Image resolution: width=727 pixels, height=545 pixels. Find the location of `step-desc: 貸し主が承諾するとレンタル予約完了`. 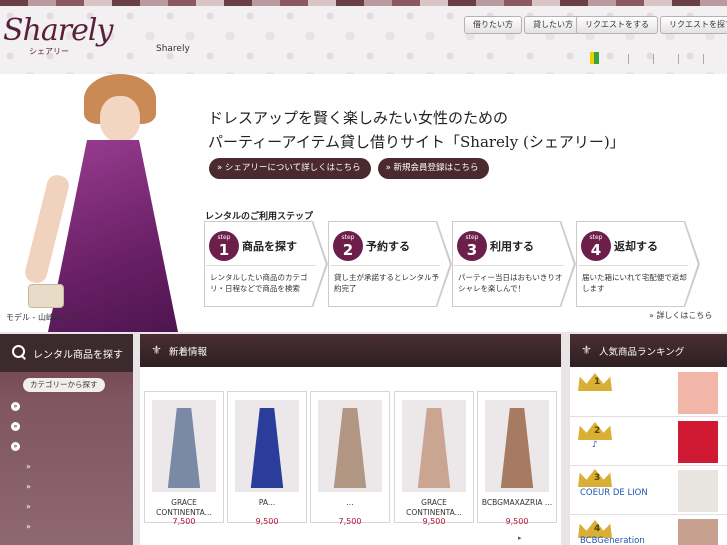

step-desc: 貸し主が承諾するとレンタル予約完了 is located at coordinates (386, 283).